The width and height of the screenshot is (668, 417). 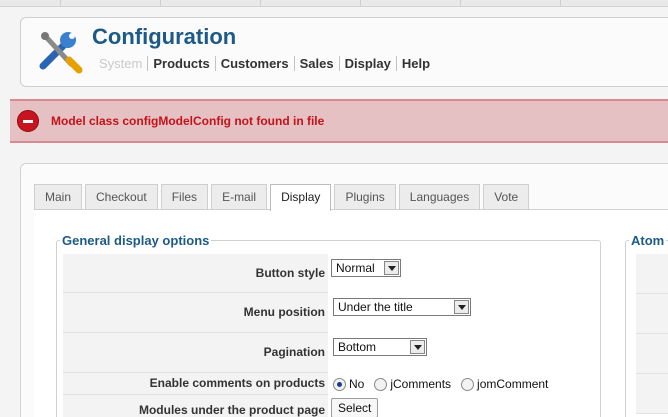 What do you see at coordinates (380, 347) in the screenshot?
I see `pagination-select: Bottom` at bounding box center [380, 347].